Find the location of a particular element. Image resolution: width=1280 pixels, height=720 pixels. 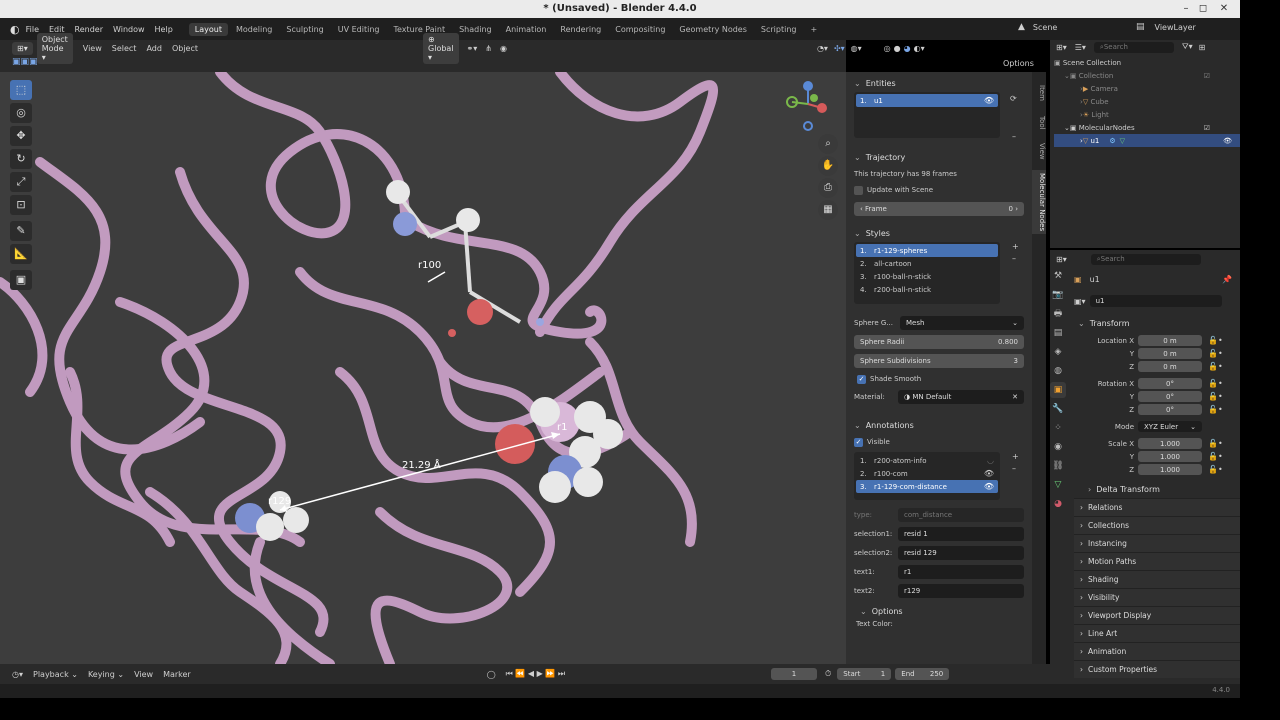

object-name-field: u1 is located at coordinates (1155, 301).